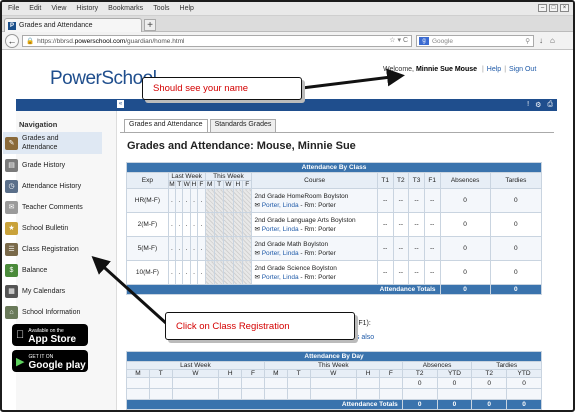 This screenshot has height=412, width=575. Describe the element at coordinates (130, 290) in the screenshot. I see `arrow-to-class-registration` at that location.